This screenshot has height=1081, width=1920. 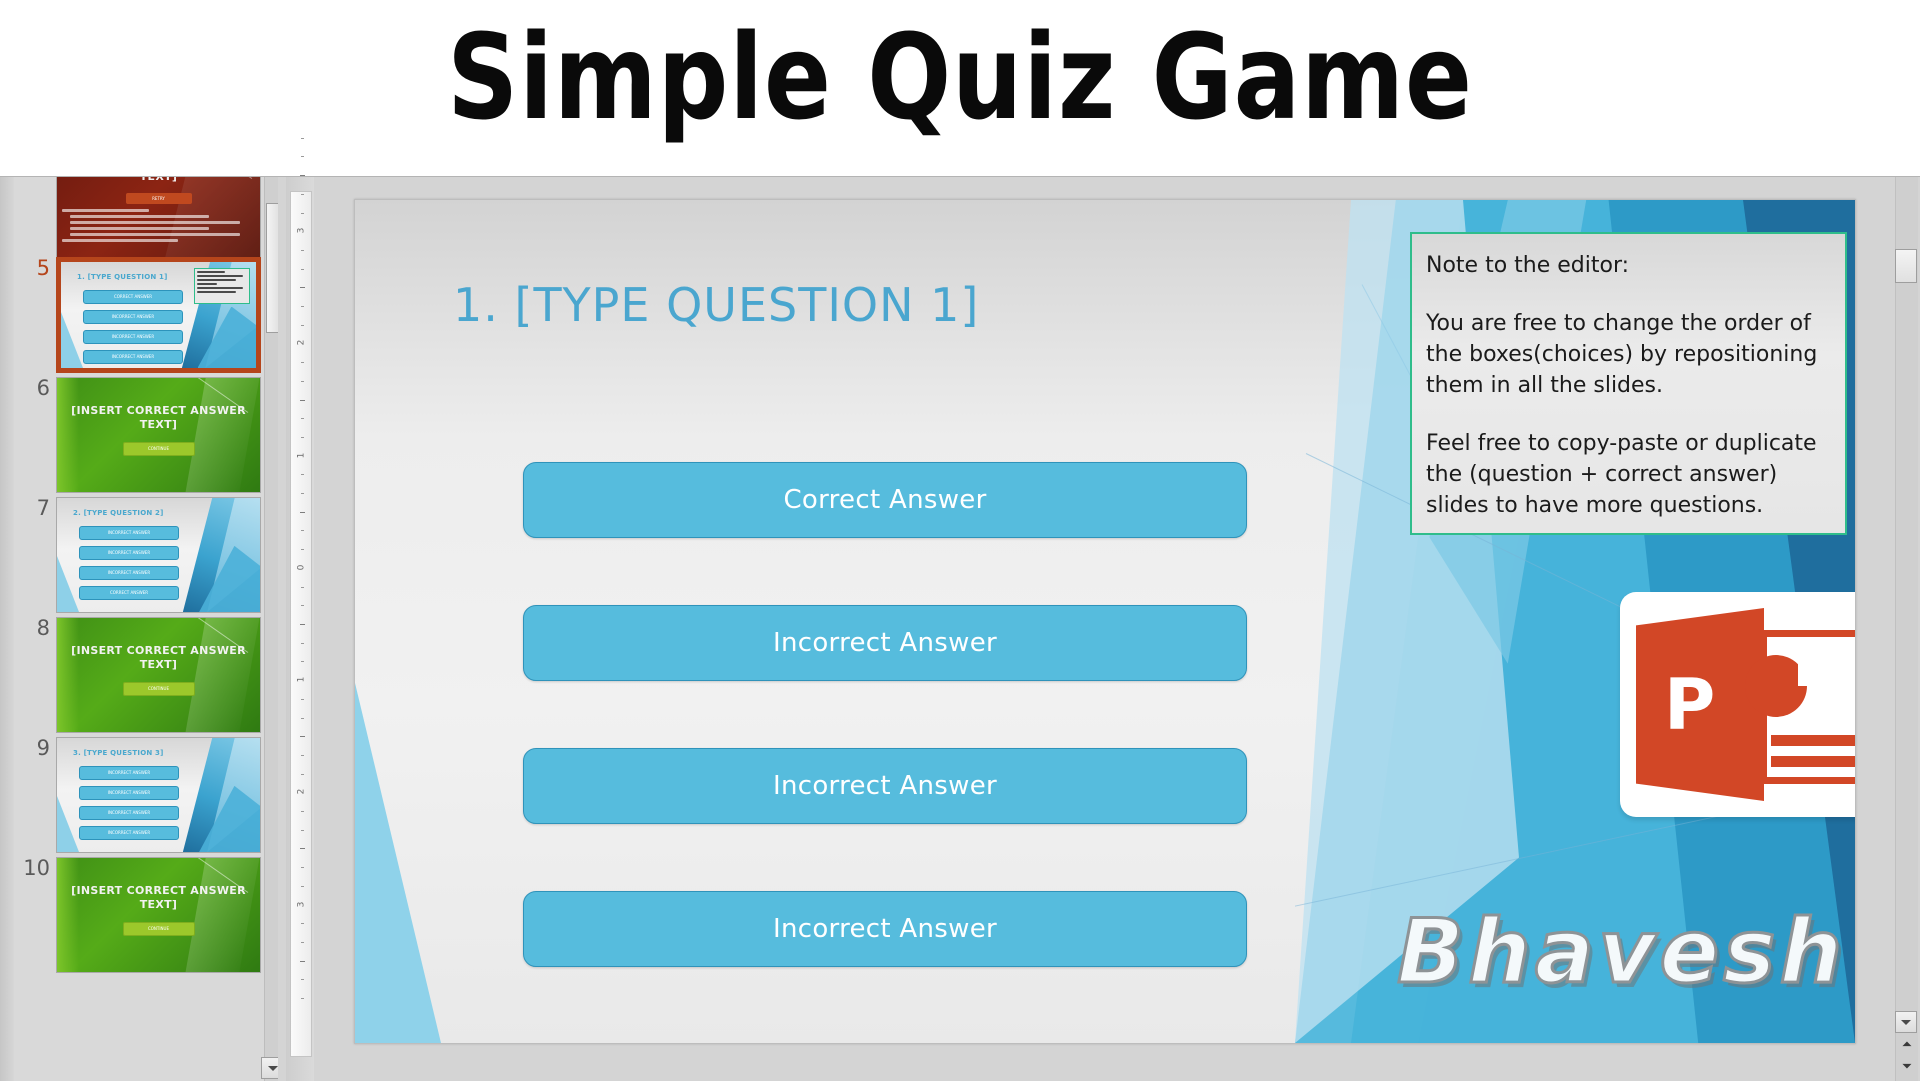 I want to click on page-title: Simple Quiz Game, so click(x=960, y=77).